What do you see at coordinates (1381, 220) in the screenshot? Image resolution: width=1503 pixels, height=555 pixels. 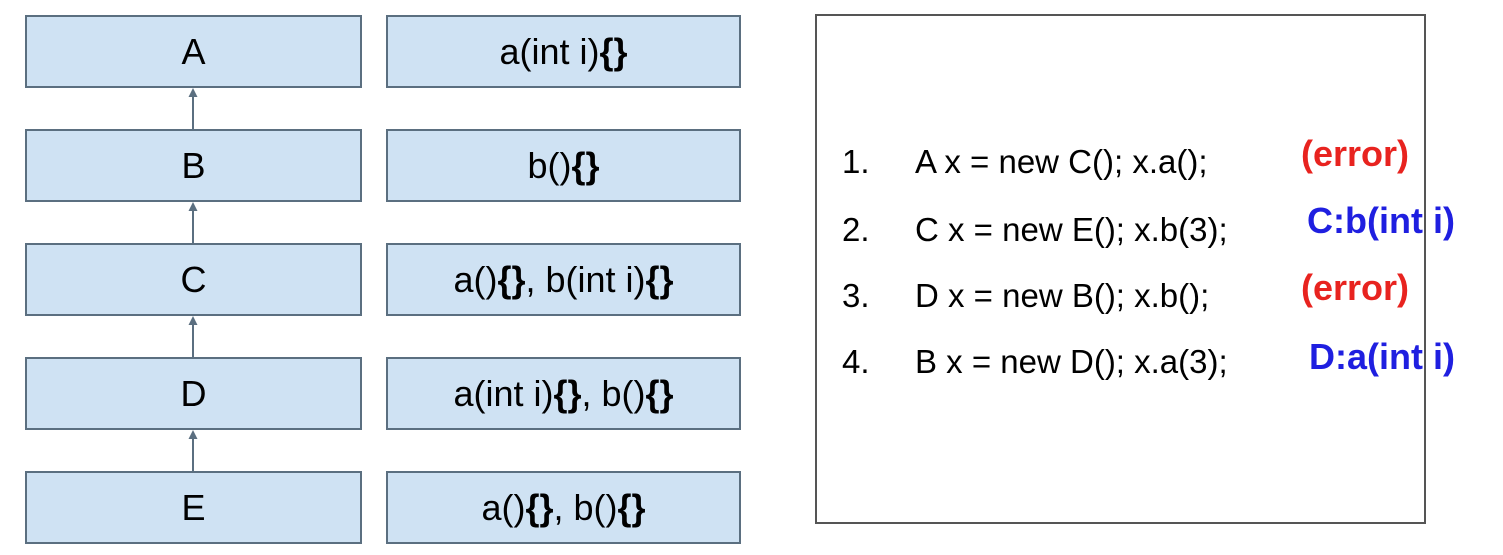 I see `answer-2: C:b(int i)` at bounding box center [1381, 220].